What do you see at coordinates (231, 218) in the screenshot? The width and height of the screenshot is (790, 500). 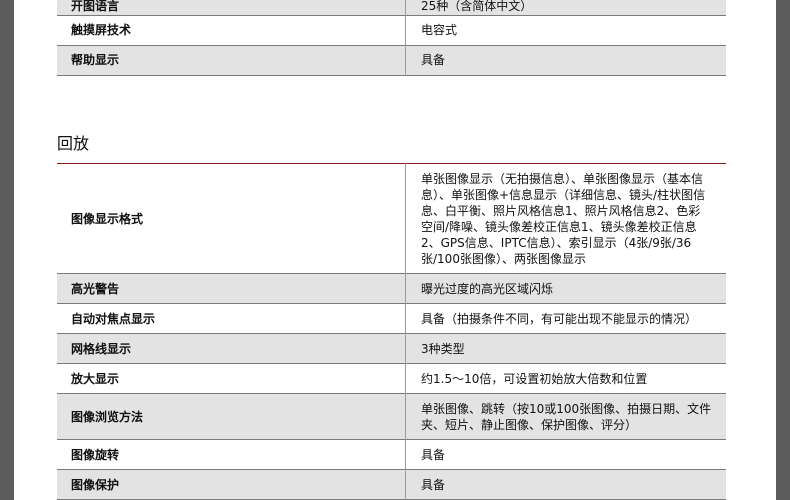 I see `row-label: 图像显示格式` at bounding box center [231, 218].